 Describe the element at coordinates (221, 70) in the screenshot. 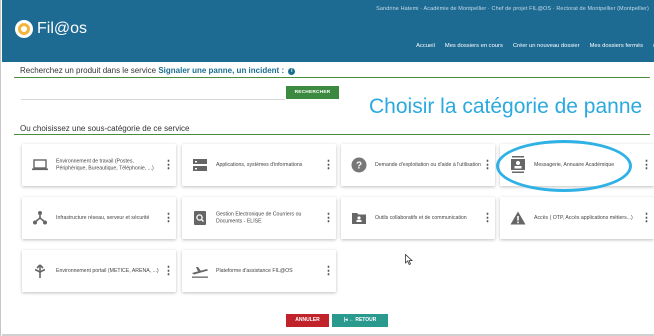

I see `service-link: Signaler une panne, un incident :` at that location.